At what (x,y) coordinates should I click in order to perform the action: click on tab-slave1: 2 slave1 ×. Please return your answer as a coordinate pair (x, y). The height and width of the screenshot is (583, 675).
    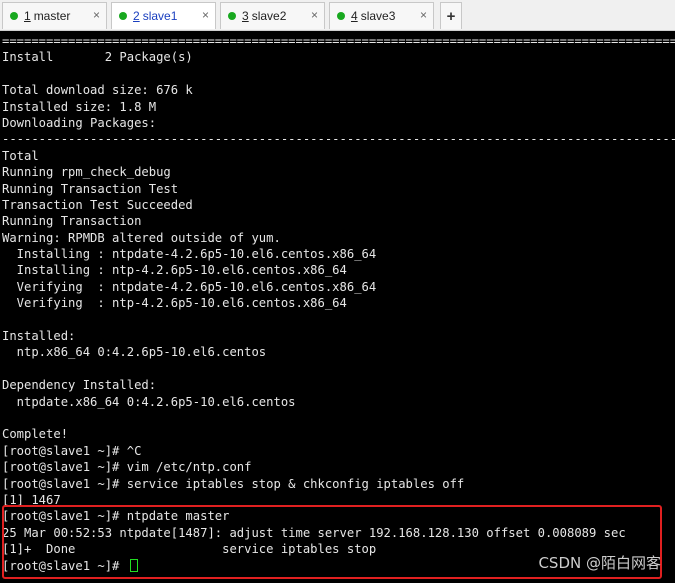
    Looking at the image, I should click on (163, 15).